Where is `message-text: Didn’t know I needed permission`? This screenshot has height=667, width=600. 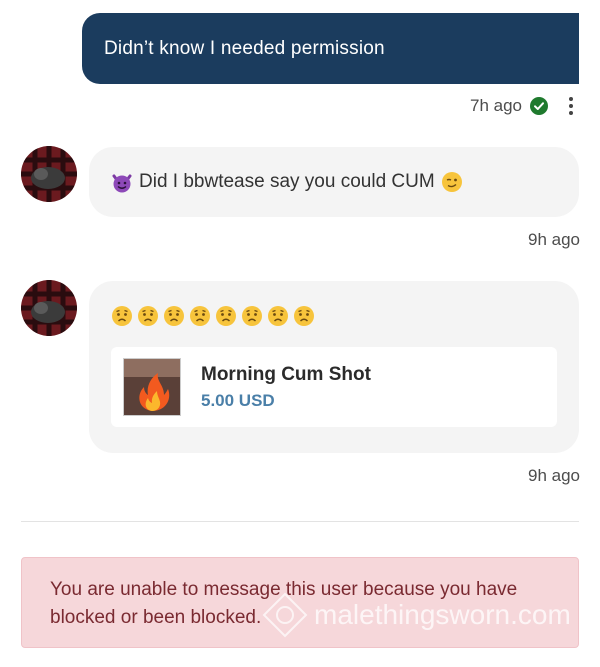 message-text: Didn’t know I needed permission is located at coordinates (244, 48).